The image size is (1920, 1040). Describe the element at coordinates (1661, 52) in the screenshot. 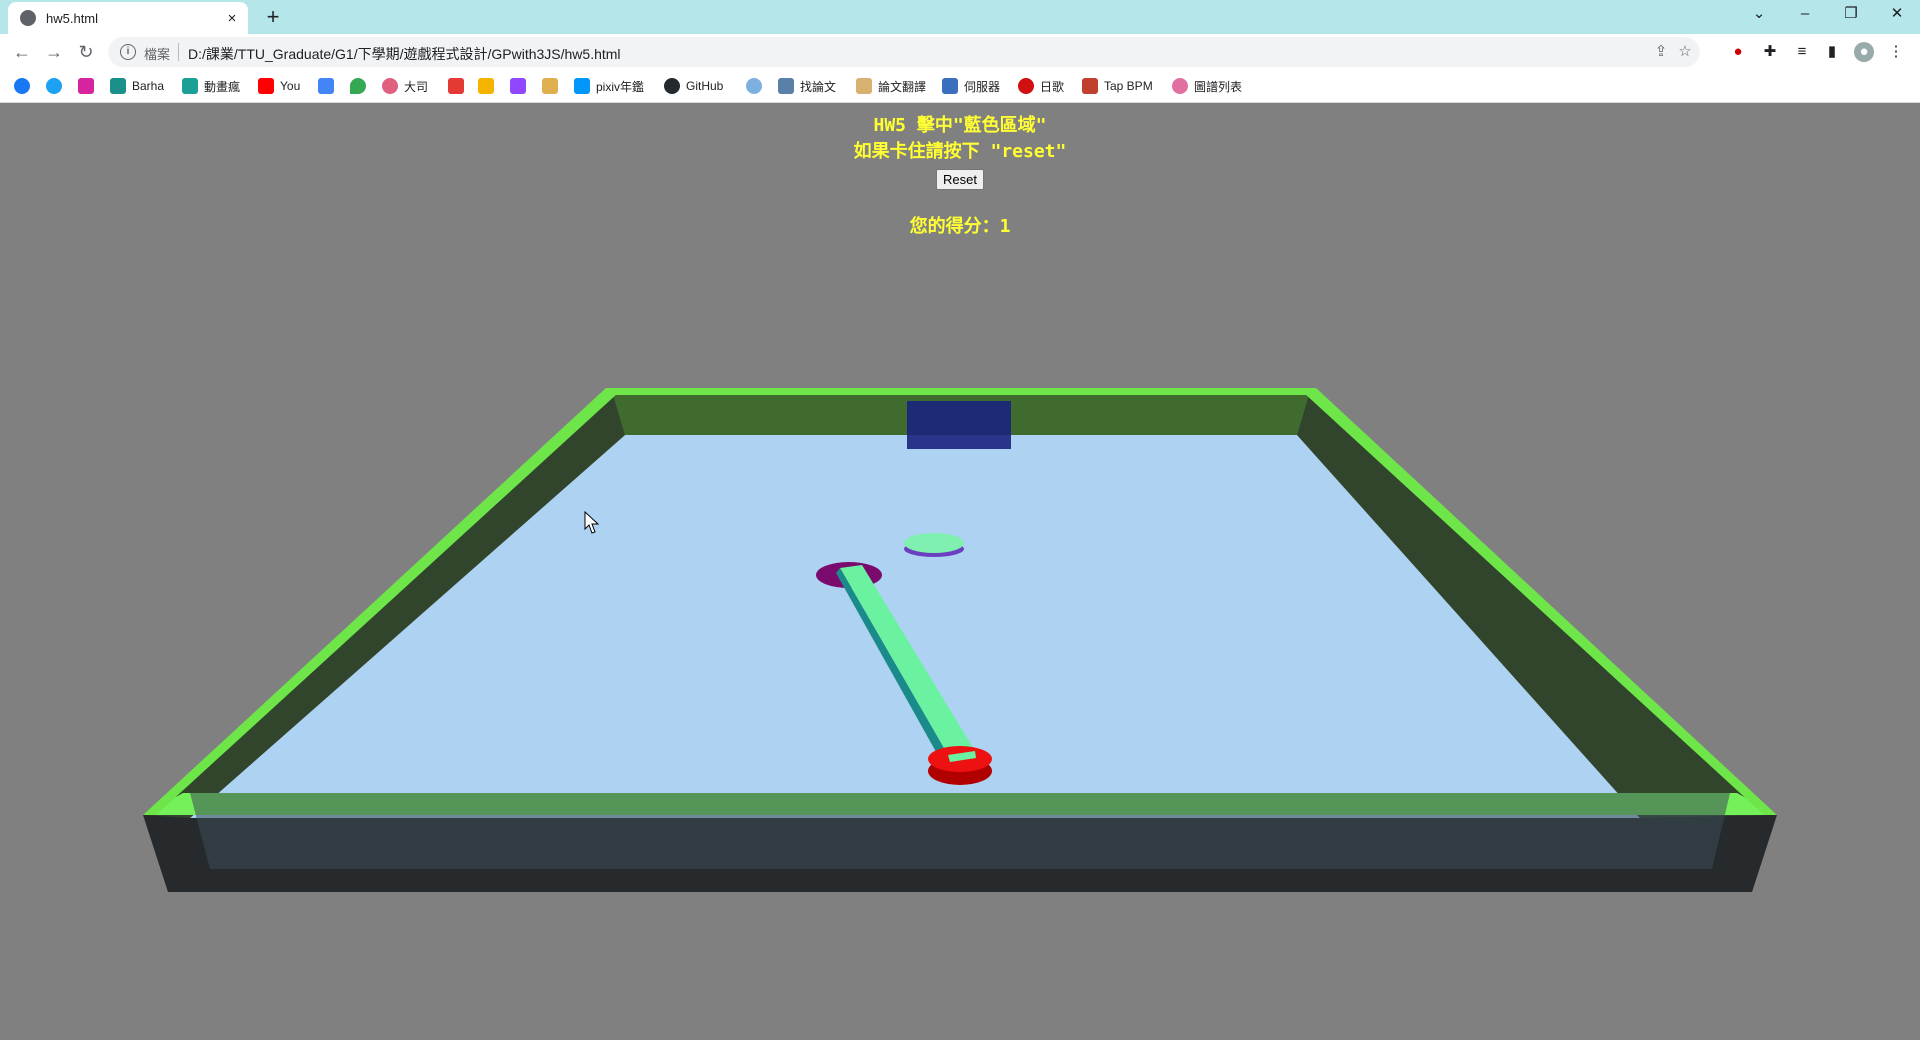

I see `share-icon: ⇪` at that location.